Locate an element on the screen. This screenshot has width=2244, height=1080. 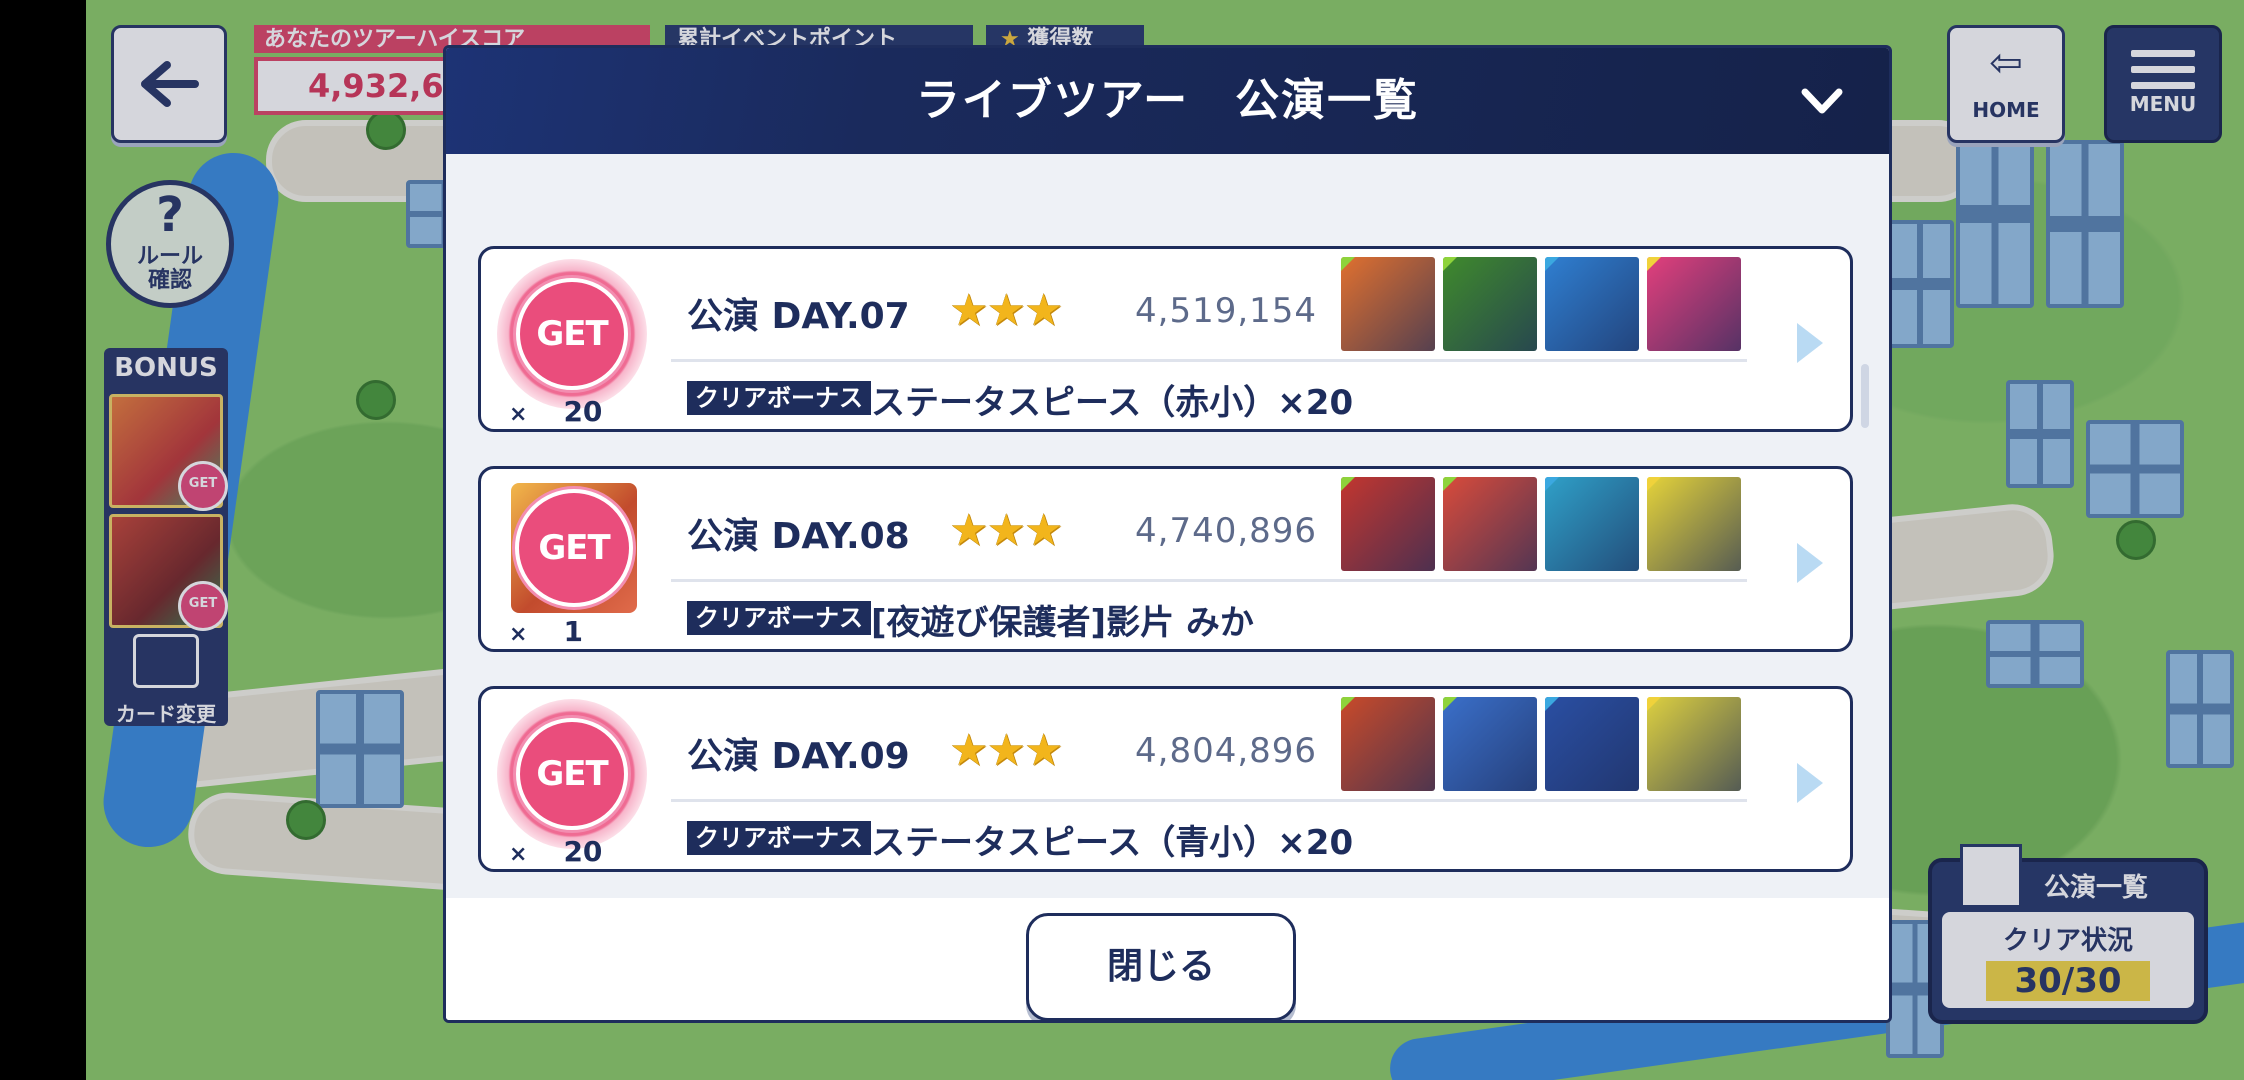
modal-footer: 閉じる is located at coordinates (1167, 959).